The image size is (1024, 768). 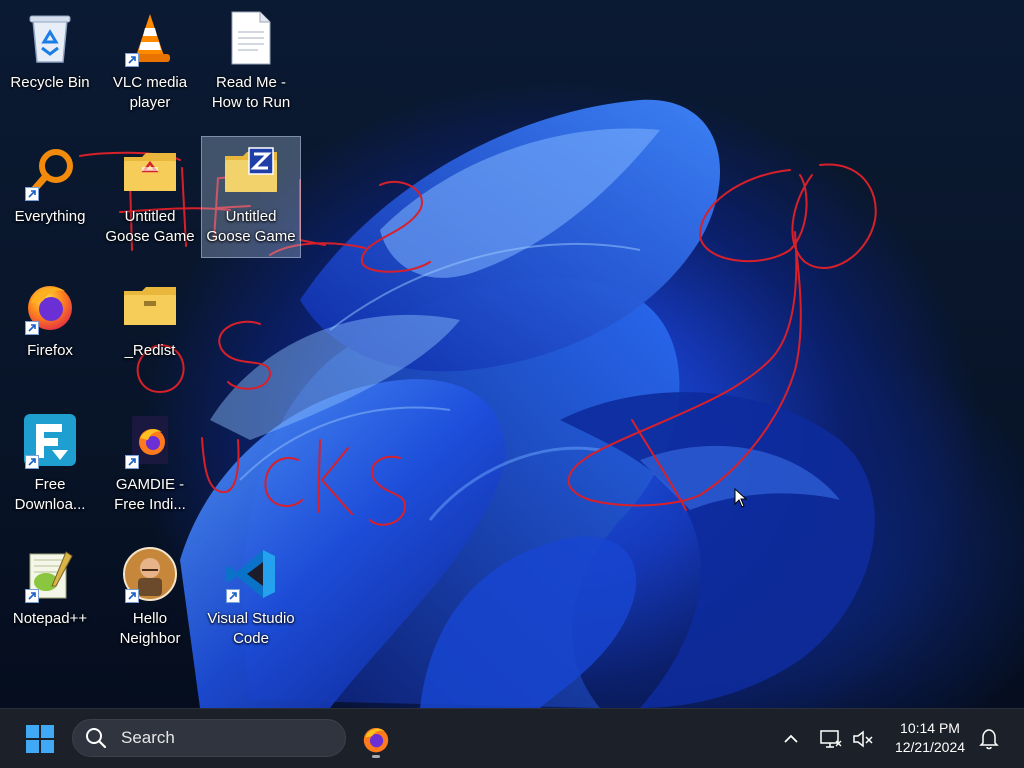 I want to click on desktop-icon-read-me: Read Me - How to Run, so click(x=251, y=63).